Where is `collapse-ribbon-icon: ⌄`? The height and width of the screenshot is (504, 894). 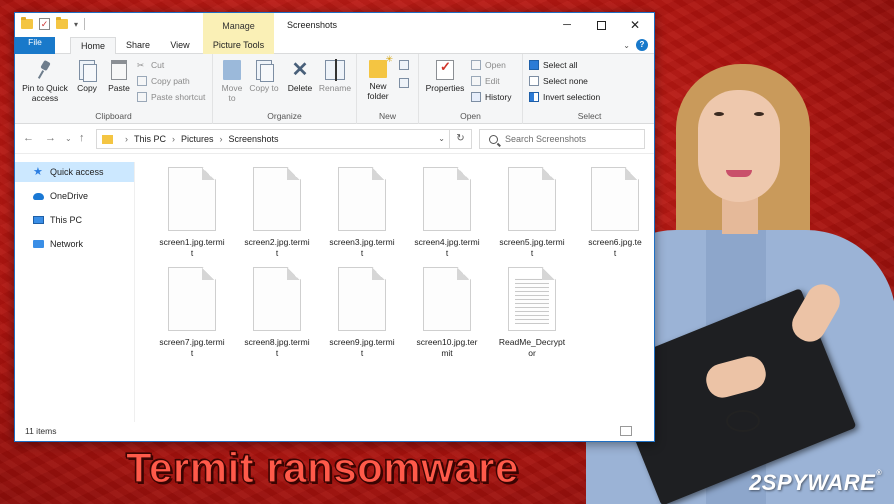 collapse-ribbon-icon: ⌄ is located at coordinates (626, 45).